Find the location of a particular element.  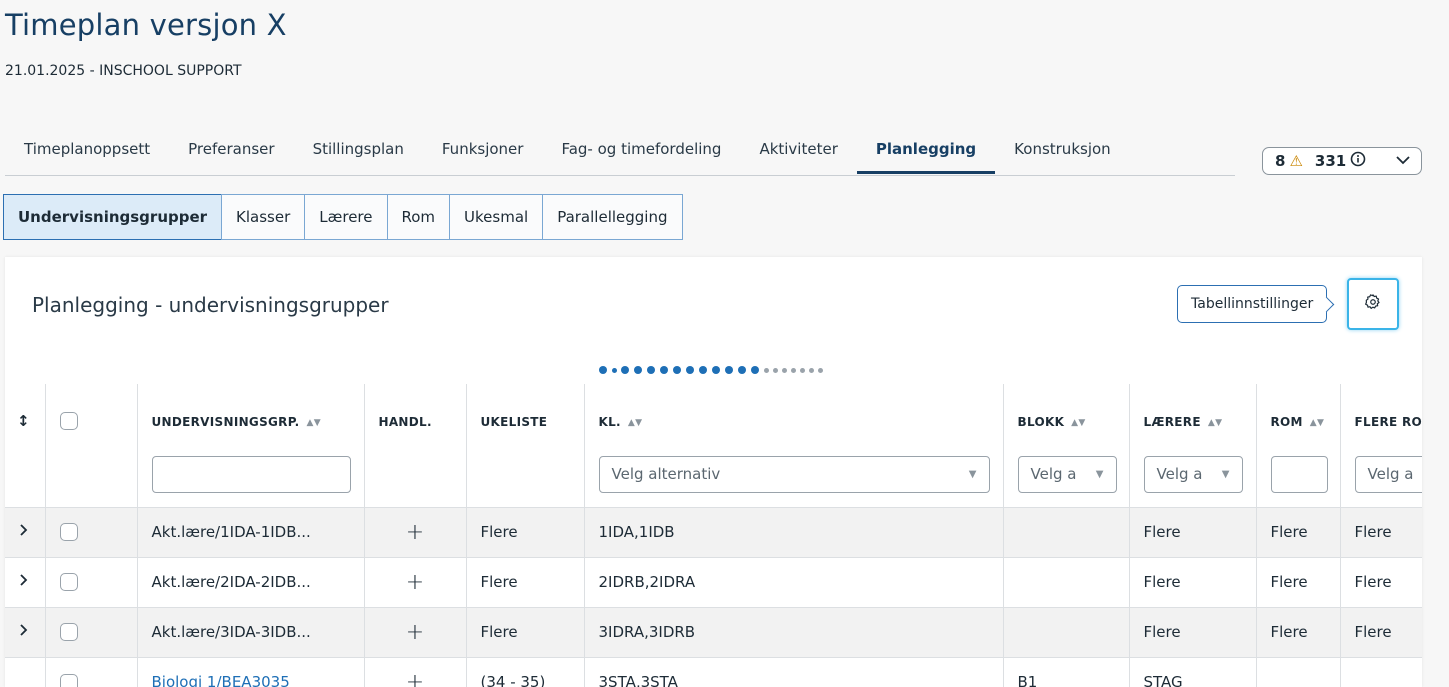

subtab-klasser: Klasser is located at coordinates (263, 217).